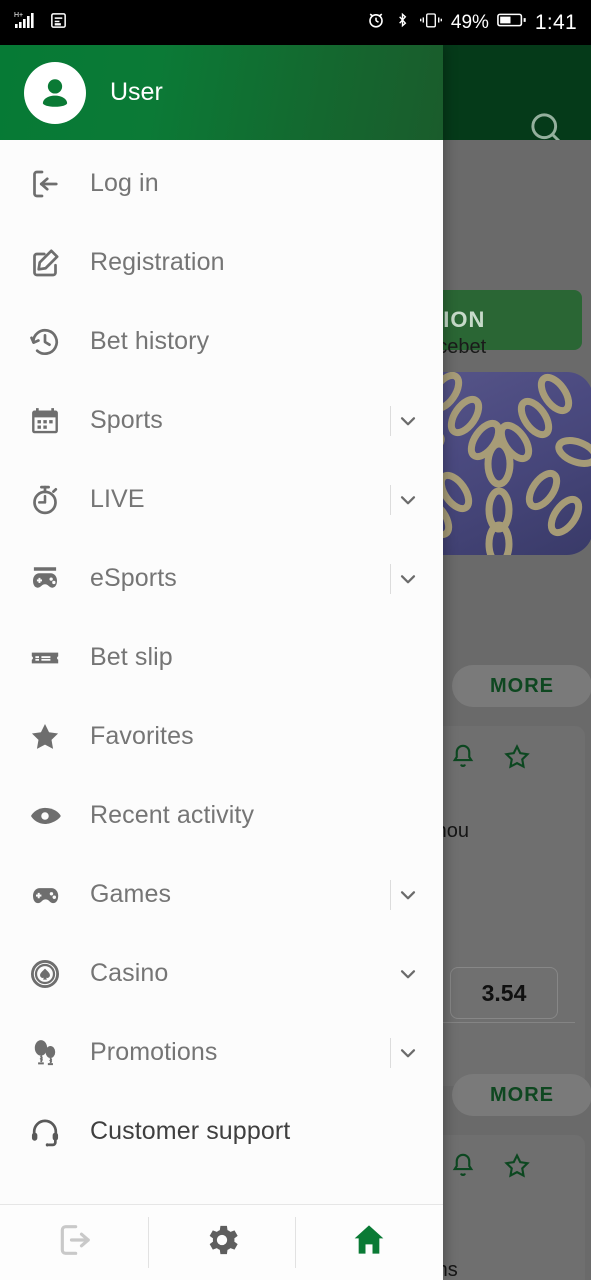 The width and height of the screenshot is (591, 1280). Describe the element at coordinates (45, 895) in the screenshot. I see `gamepad-icon` at that location.